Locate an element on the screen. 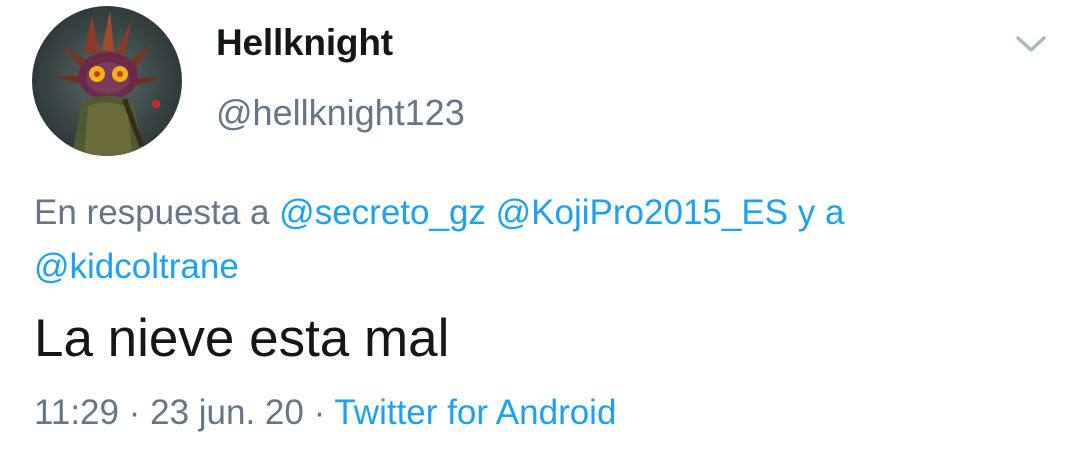 Image resolution: width=1080 pixels, height=473 pixels. tweet-meta: 11:29 · 23 jun. 20 · Twitter for Android is located at coordinates (325, 413).